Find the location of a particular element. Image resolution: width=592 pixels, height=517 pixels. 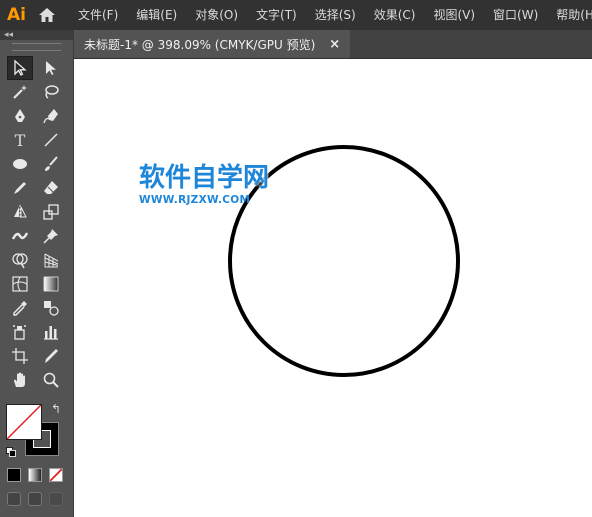

none-mode-button is located at coordinates (56, 475).